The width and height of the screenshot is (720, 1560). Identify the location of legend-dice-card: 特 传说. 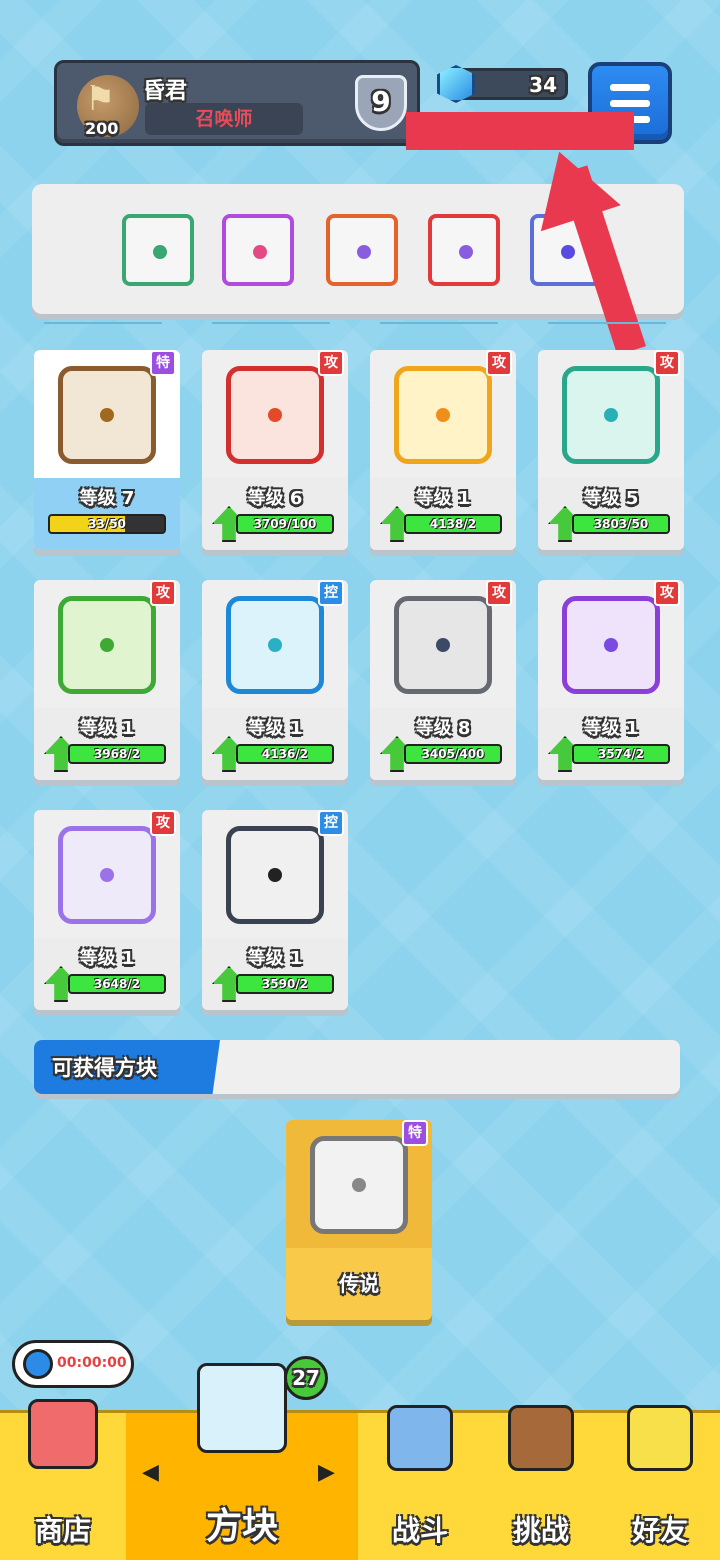
(359, 1220).